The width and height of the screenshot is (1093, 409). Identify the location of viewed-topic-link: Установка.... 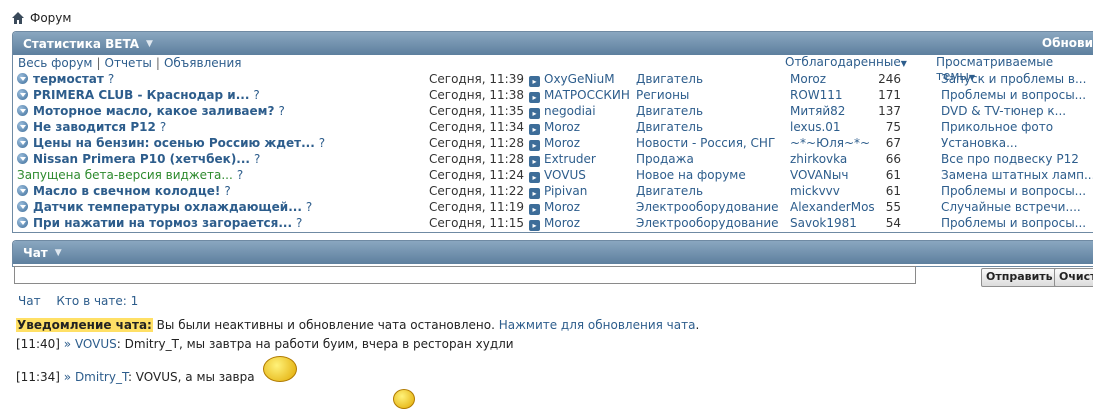
(979, 143).